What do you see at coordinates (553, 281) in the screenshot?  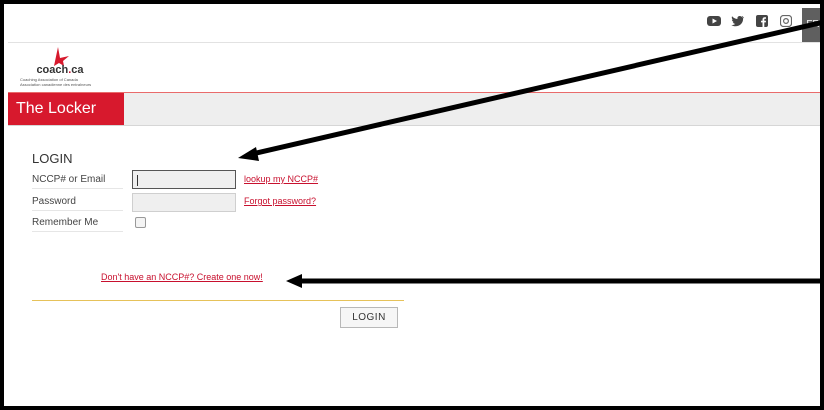 I see `annotation-arrow-to-create-link` at bounding box center [553, 281].